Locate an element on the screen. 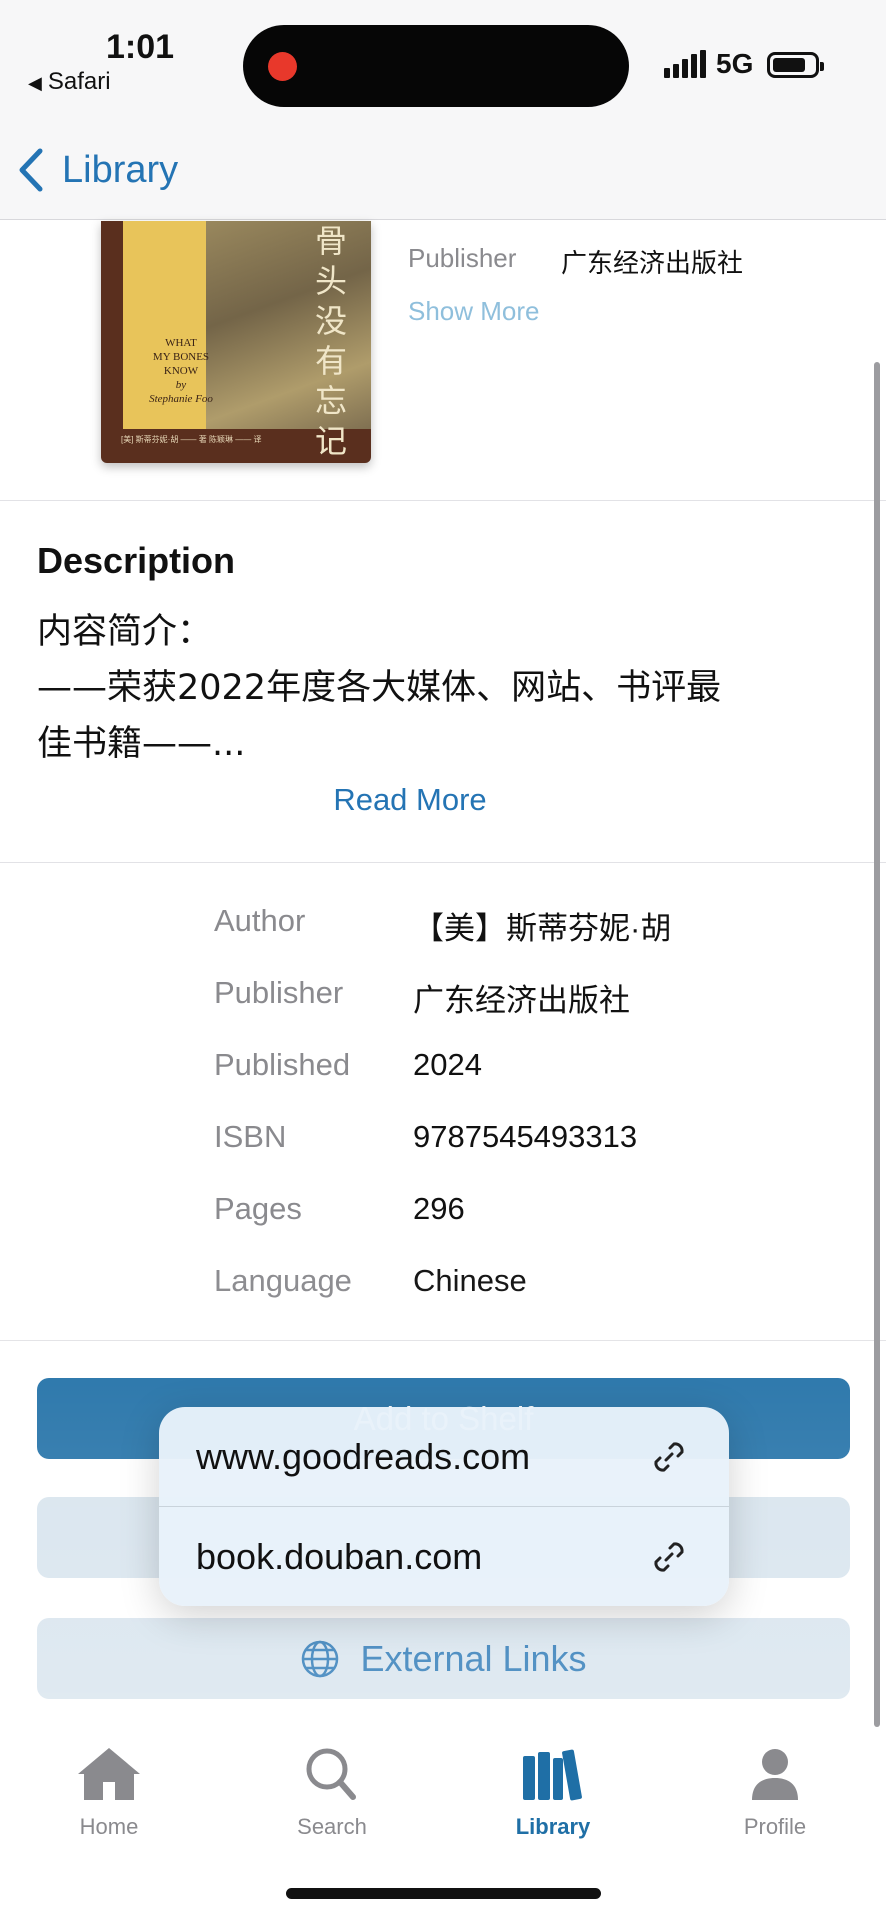  tab-search: Search is located at coordinates (332, 1790).